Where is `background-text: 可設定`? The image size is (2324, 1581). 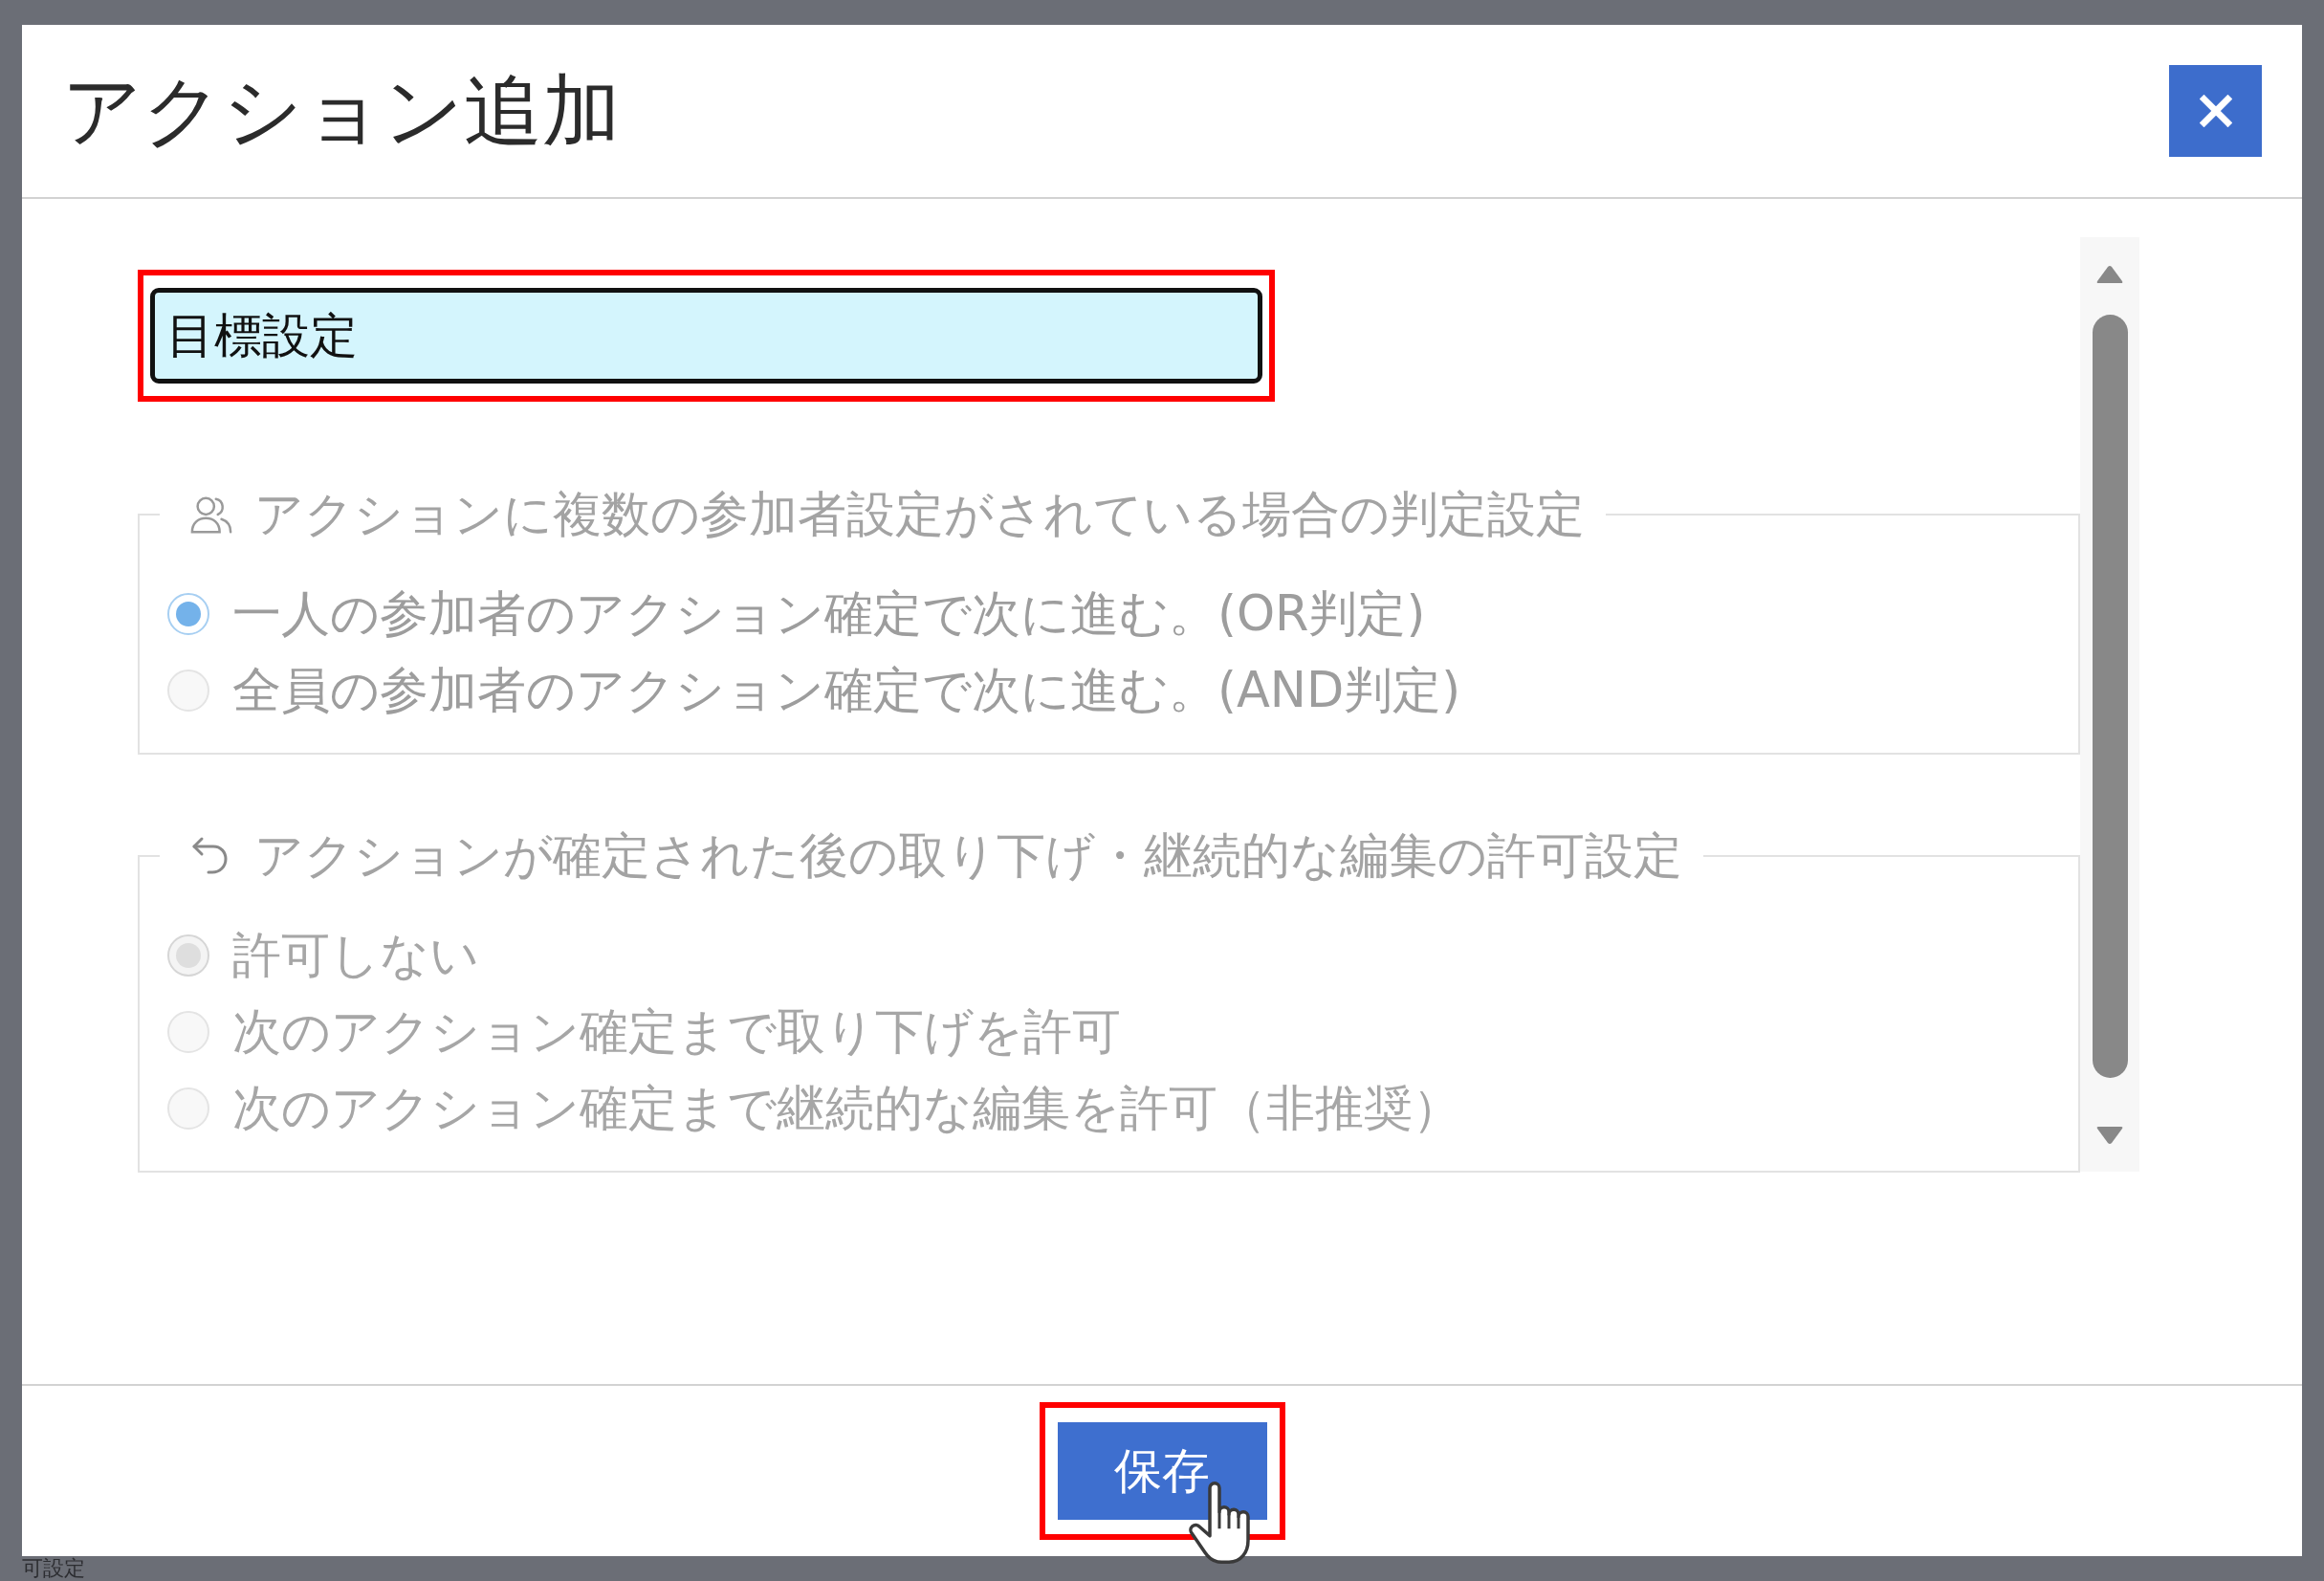 background-text: 可設定 is located at coordinates (54, 1568).